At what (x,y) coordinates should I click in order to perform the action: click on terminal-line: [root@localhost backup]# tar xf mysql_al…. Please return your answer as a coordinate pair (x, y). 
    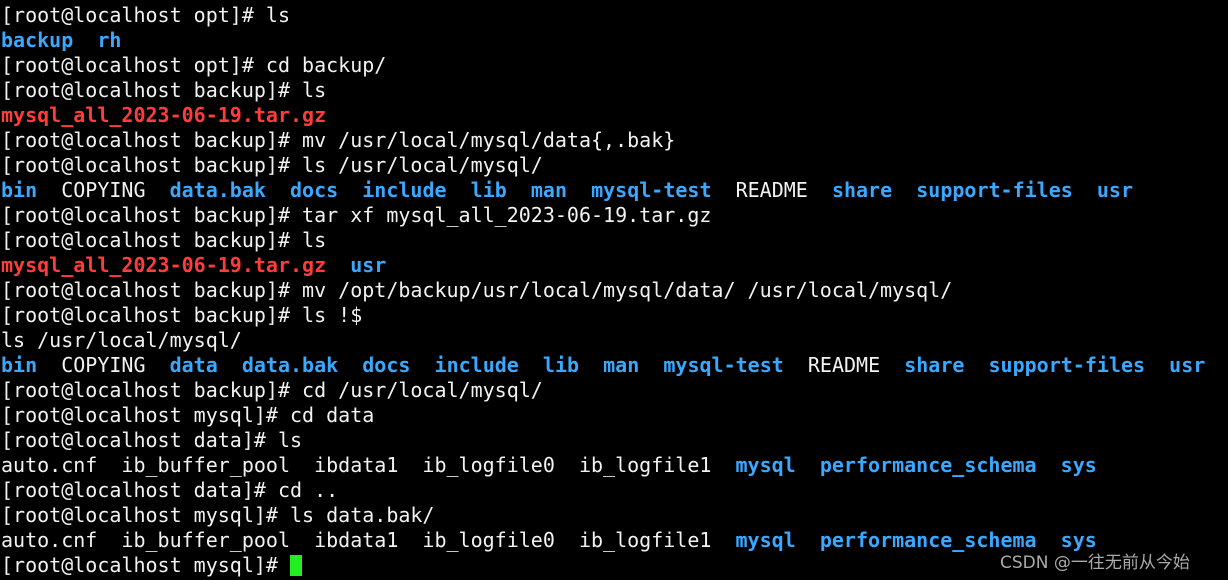
    Looking at the image, I should click on (603, 215).